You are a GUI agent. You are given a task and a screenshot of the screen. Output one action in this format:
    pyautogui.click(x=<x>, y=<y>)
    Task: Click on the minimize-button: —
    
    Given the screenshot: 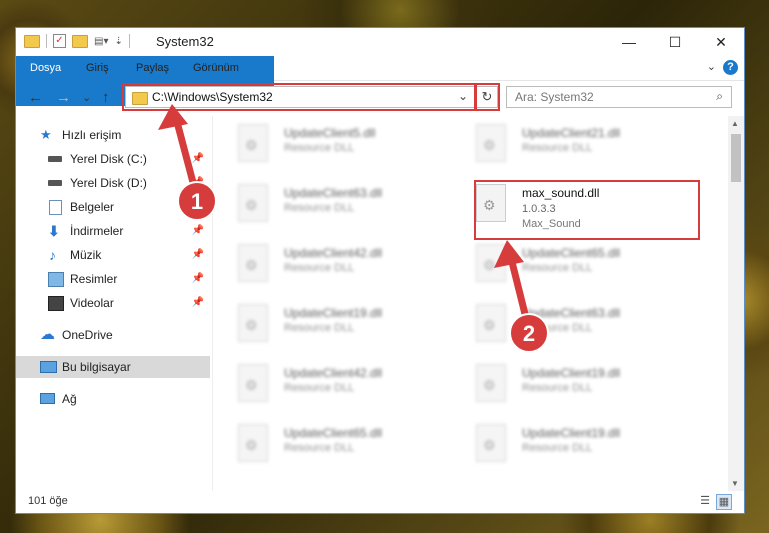 What is the action you would take?
    pyautogui.click(x=629, y=42)
    